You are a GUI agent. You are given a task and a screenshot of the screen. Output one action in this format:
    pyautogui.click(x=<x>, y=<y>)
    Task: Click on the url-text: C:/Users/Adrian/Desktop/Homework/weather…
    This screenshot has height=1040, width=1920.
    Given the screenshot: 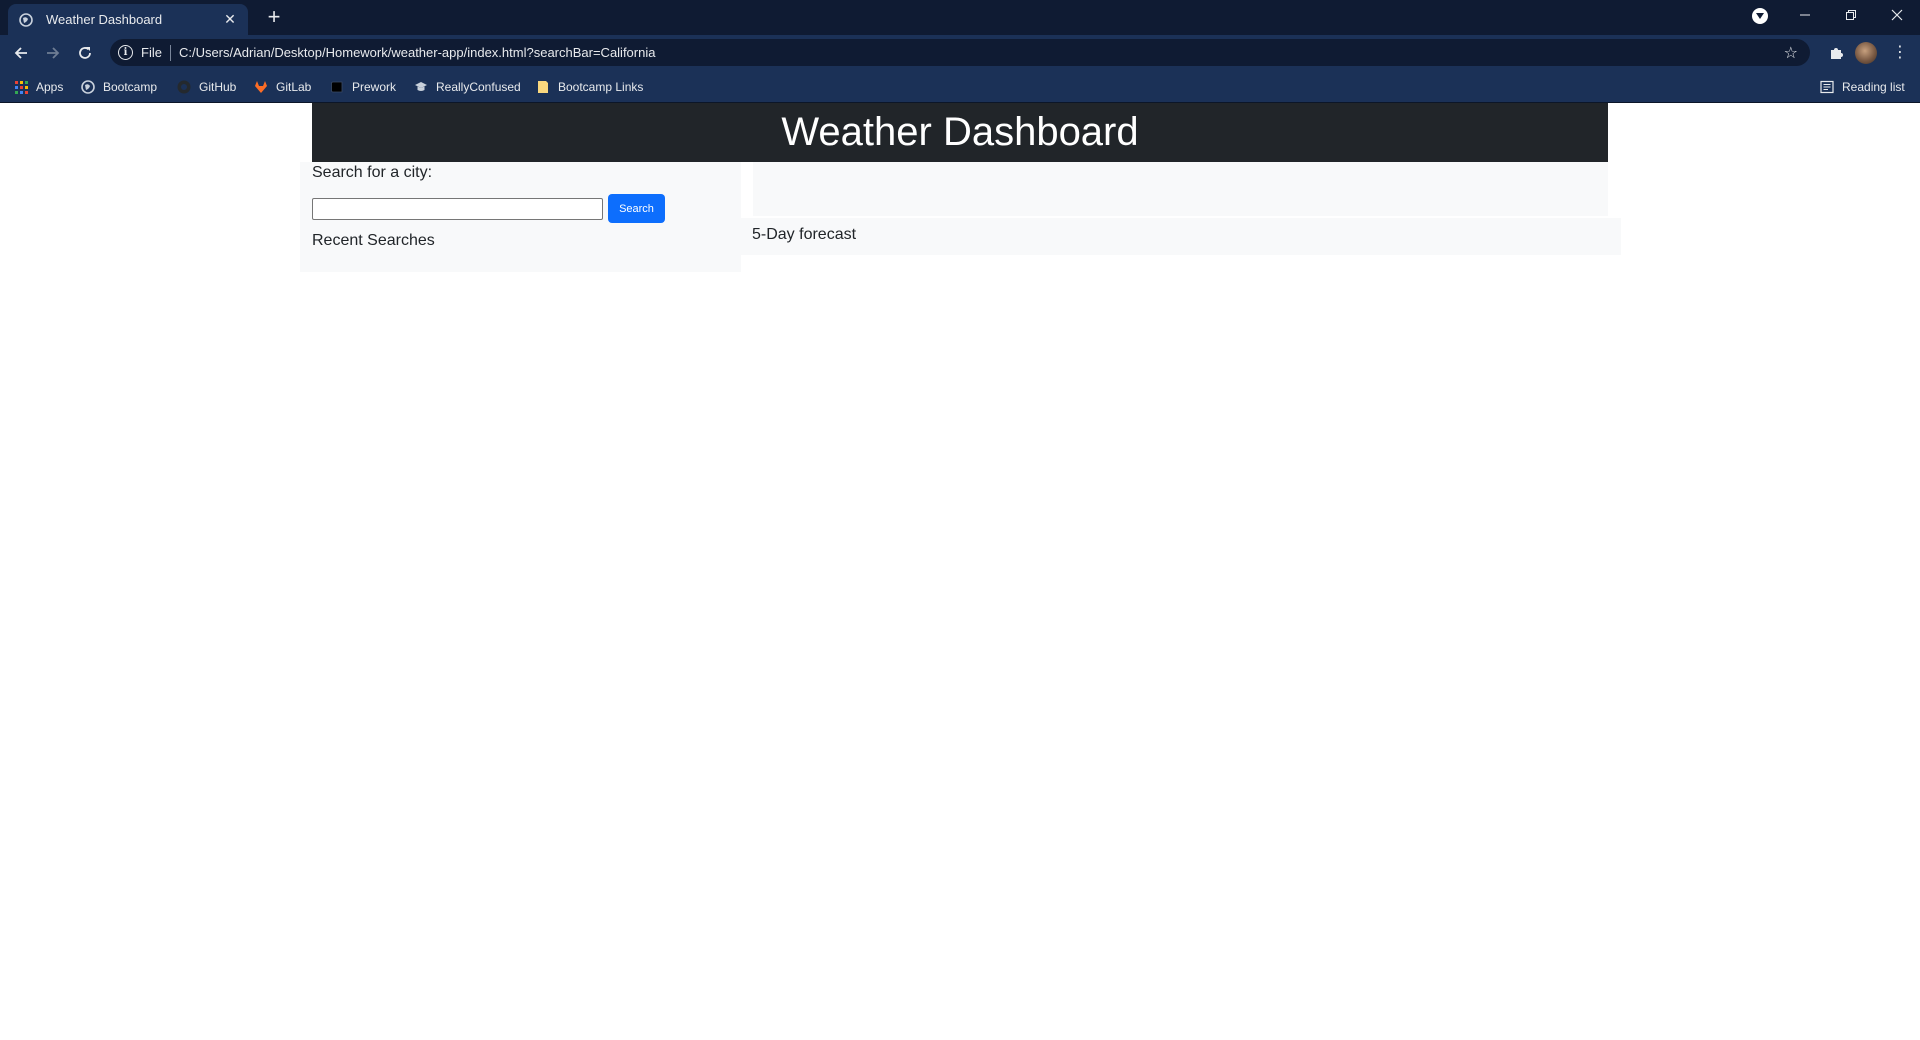 What is the action you would take?
    pyautogui.click(x=417, y=52)
    